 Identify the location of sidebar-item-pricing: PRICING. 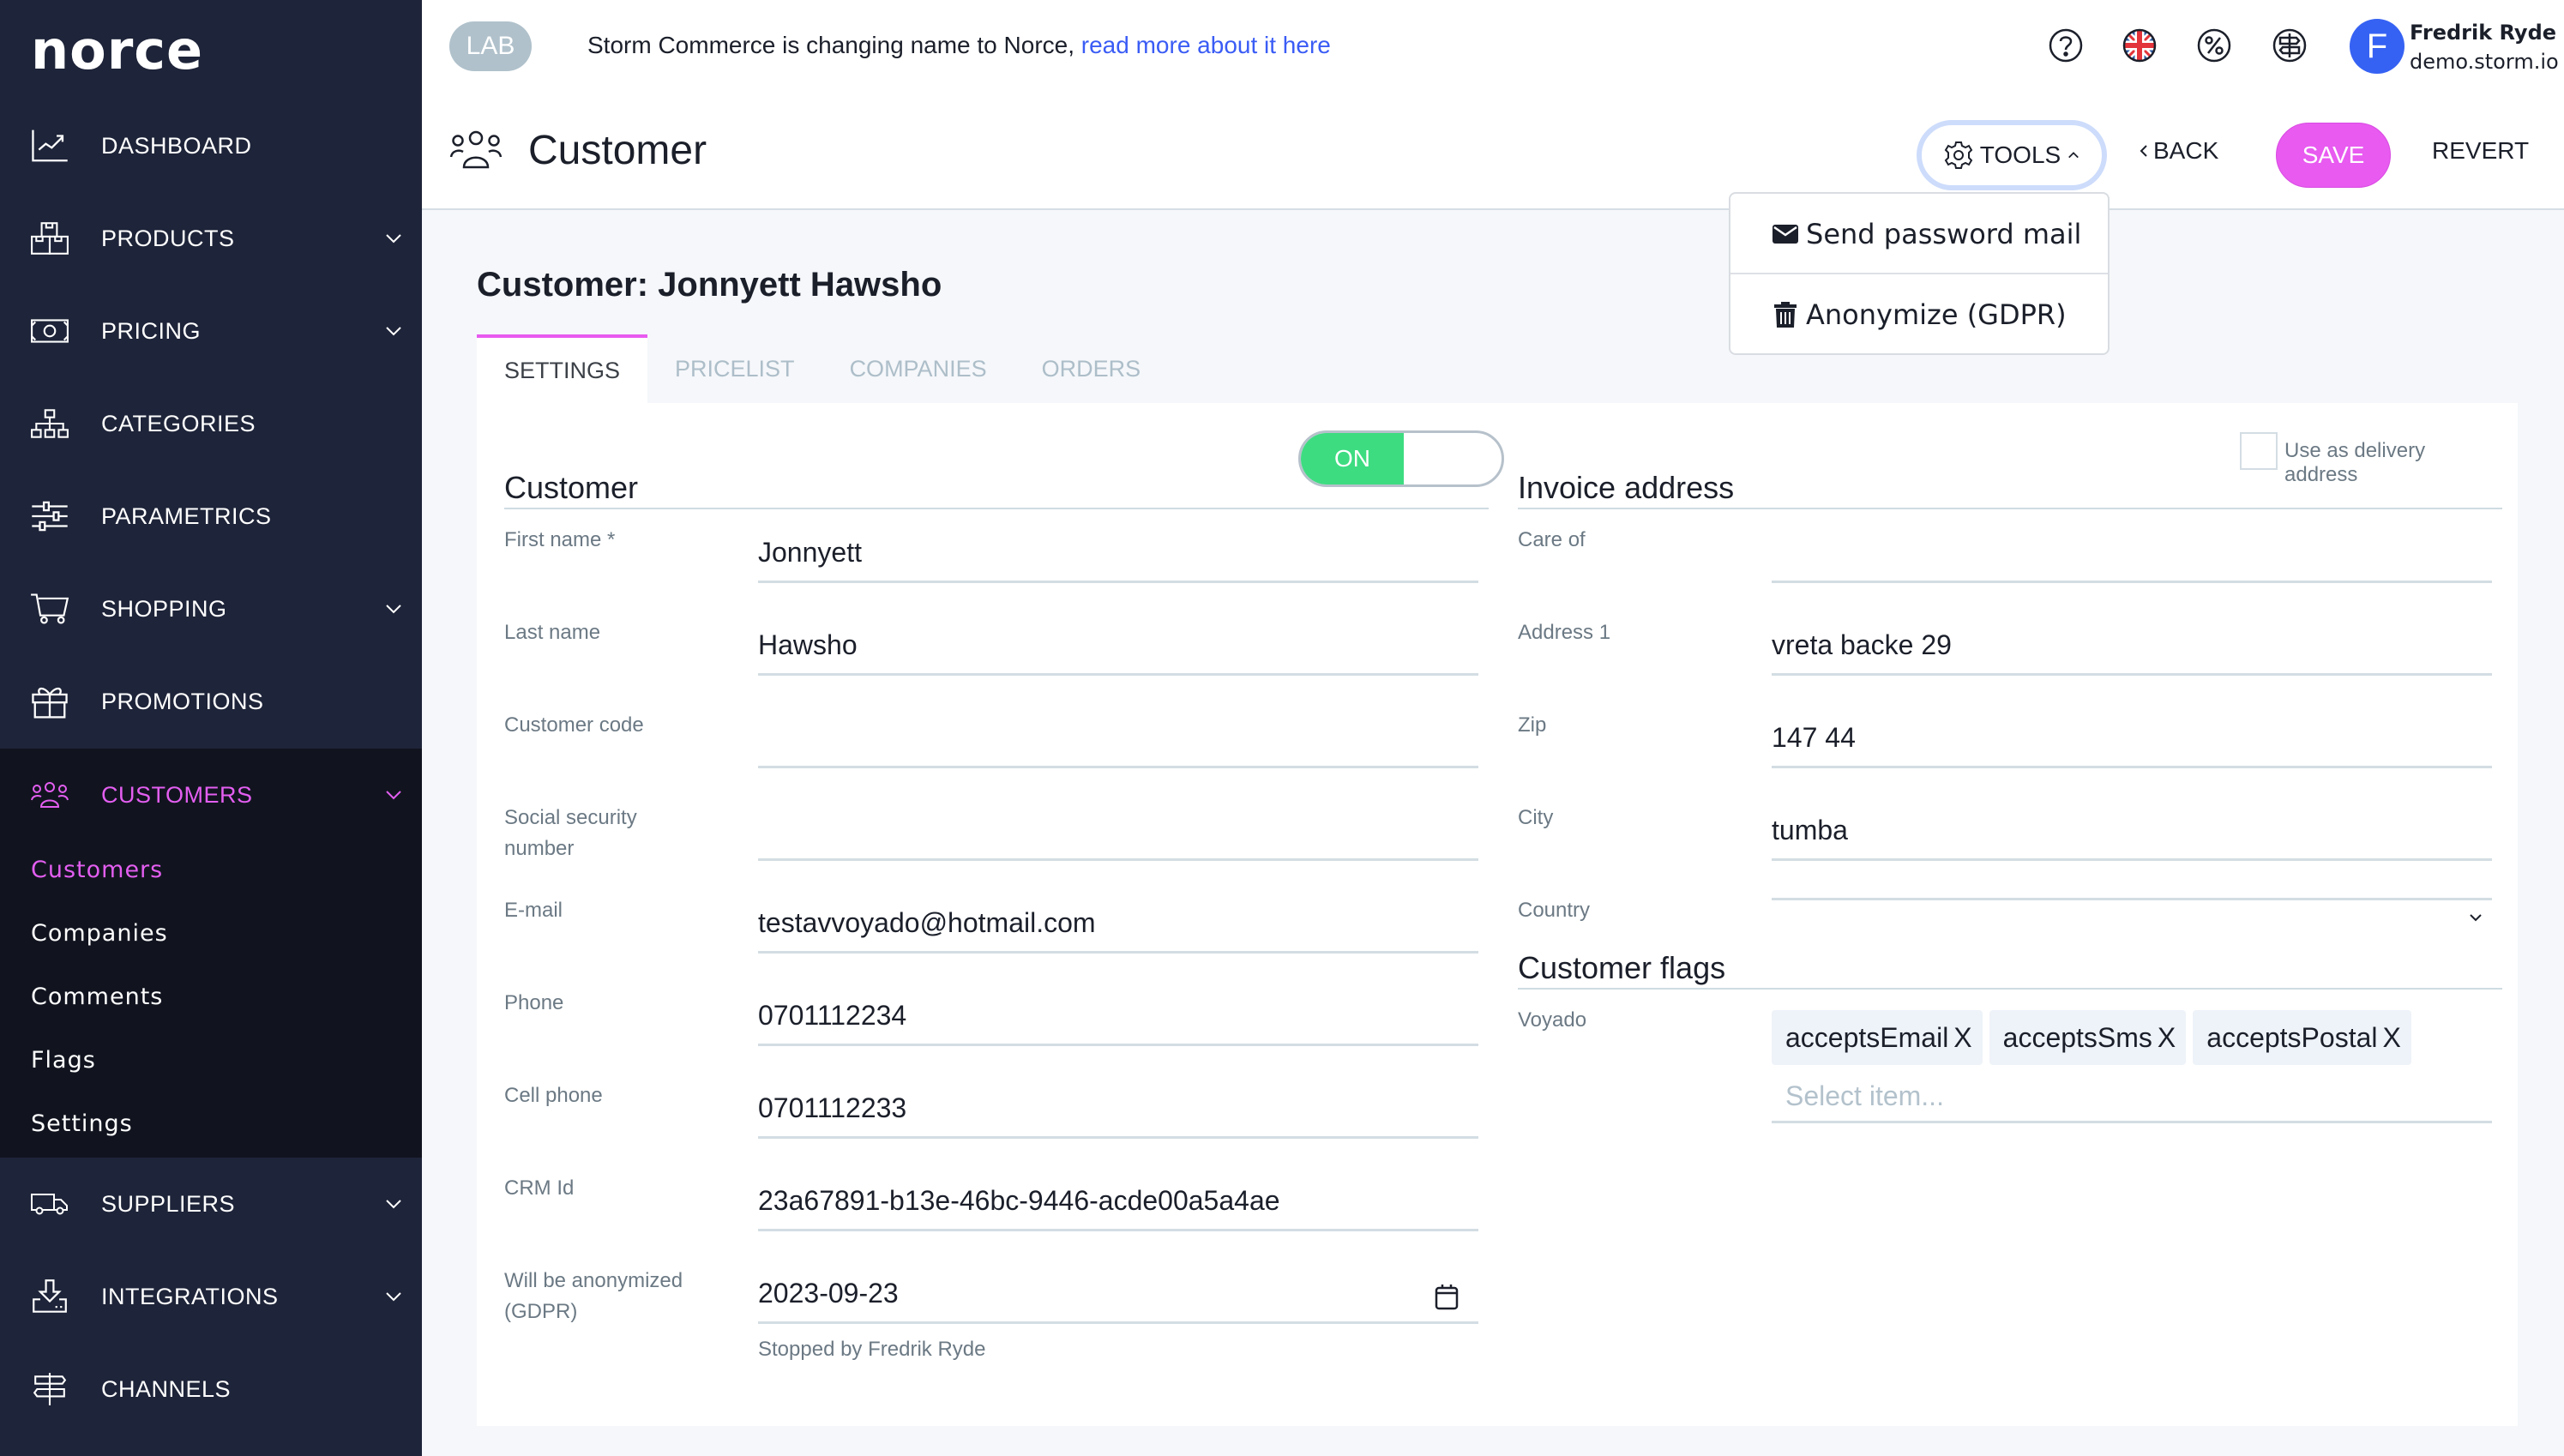
(211, 331).